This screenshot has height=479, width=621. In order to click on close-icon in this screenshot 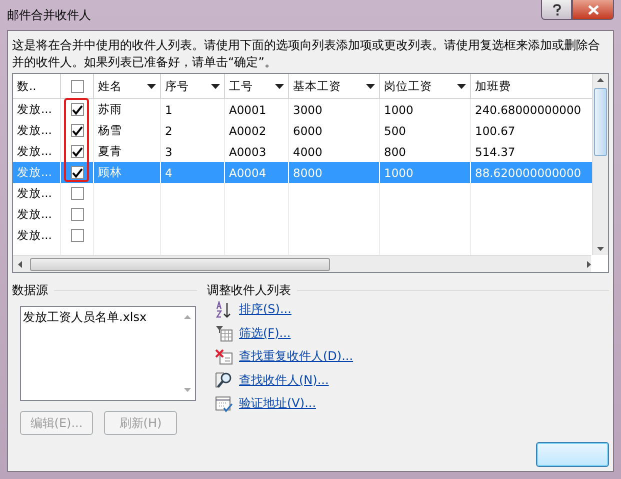, I will do `click(593, 9)`.